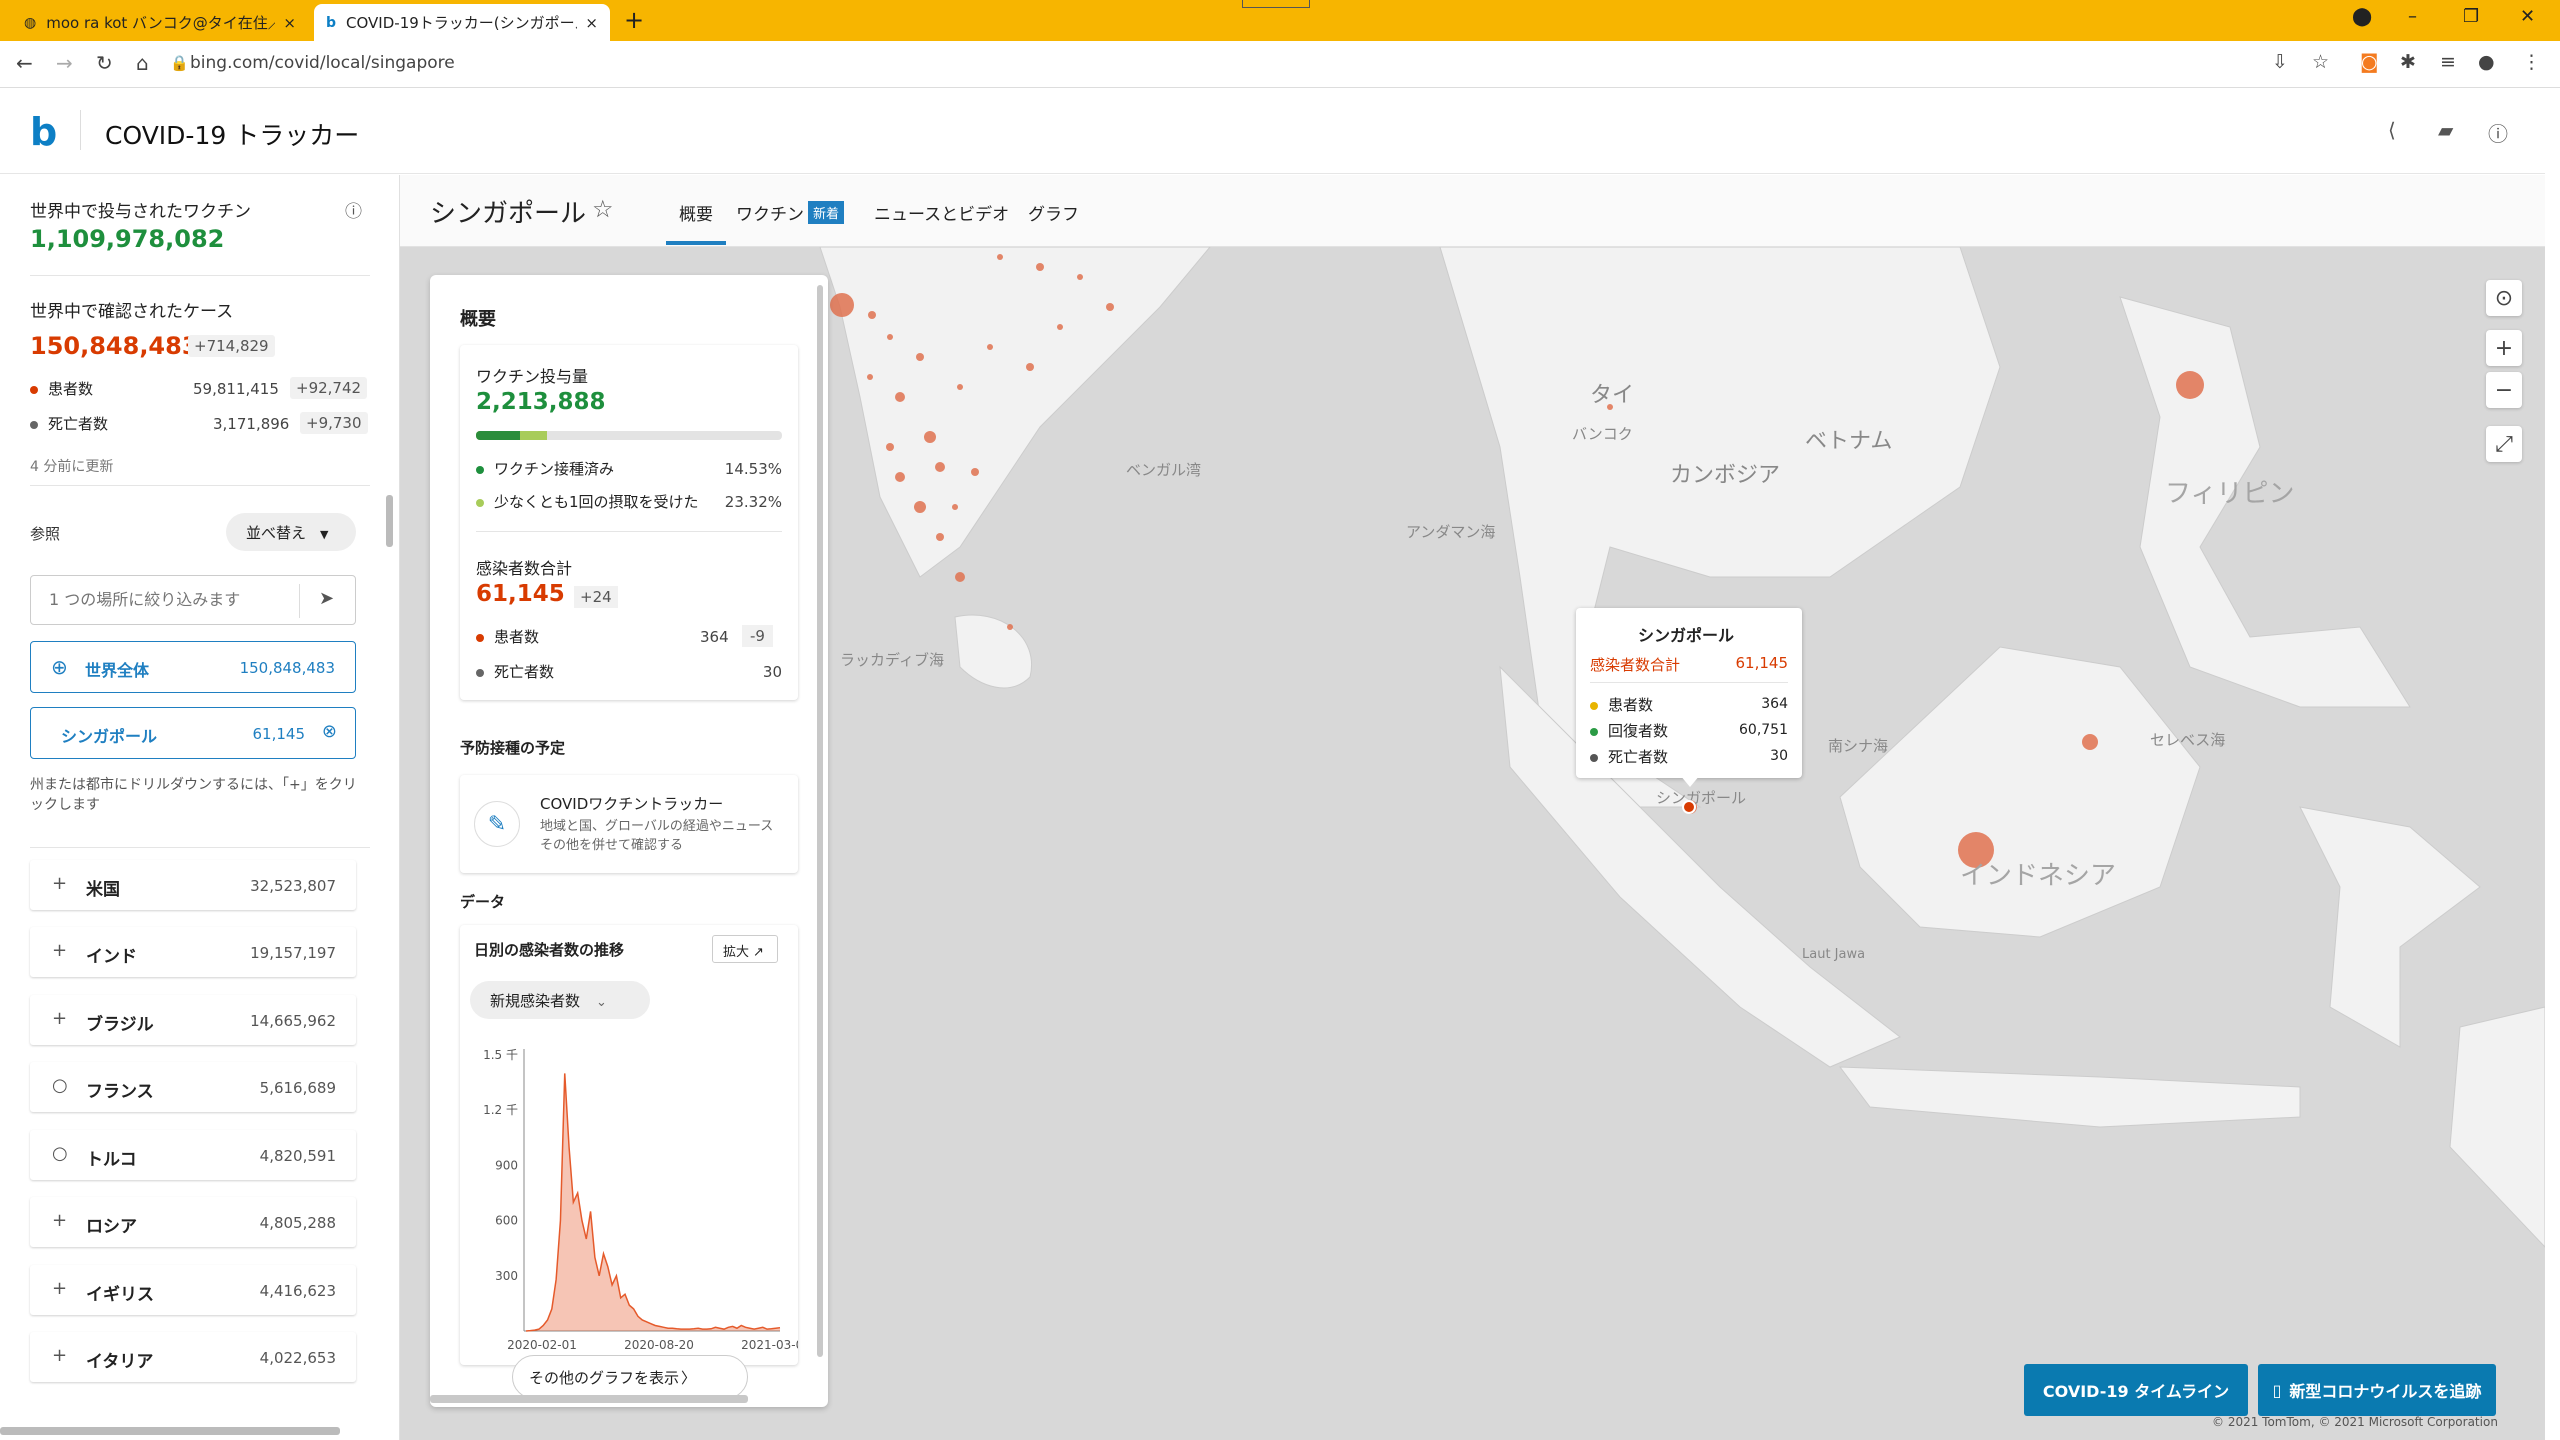 Image resolution: width=2560 pixels, height=1440 pixels. What do you see at coordinates (1762, 663) in the screenshot?
I see `tooltip-total-value: 61,145` at bounding box center [1762, 663].